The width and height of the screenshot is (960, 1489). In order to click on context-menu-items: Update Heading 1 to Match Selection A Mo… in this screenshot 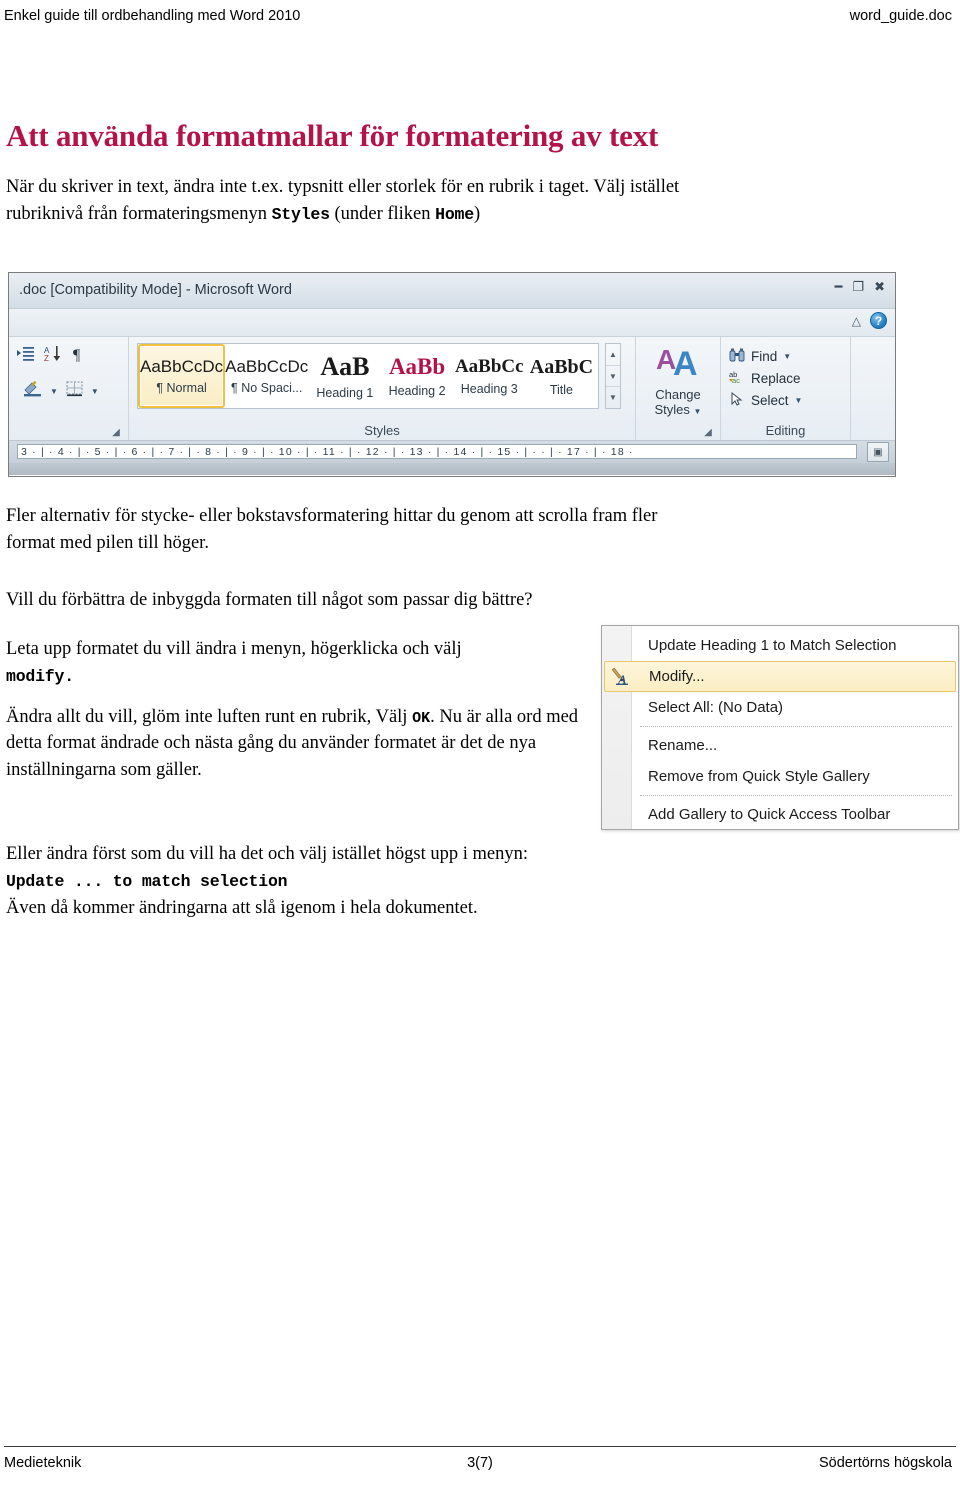, I will do `click(780, 729)`.